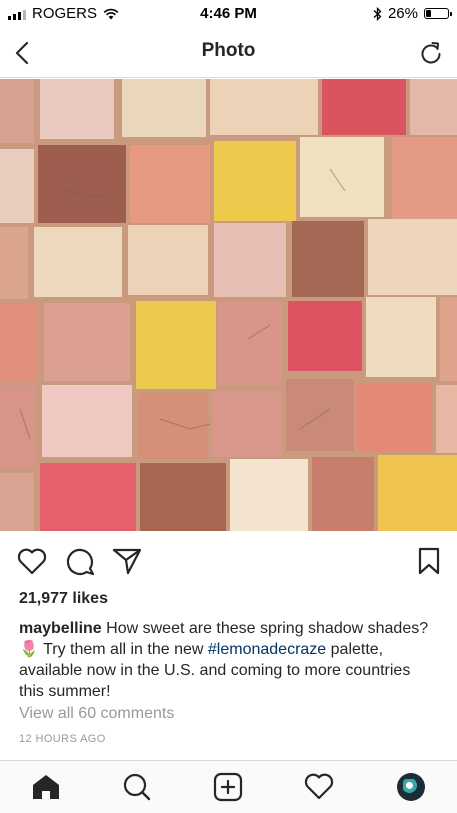  I want to click on post-timestamp: 12 HOURS AGO, so click(62, 739).